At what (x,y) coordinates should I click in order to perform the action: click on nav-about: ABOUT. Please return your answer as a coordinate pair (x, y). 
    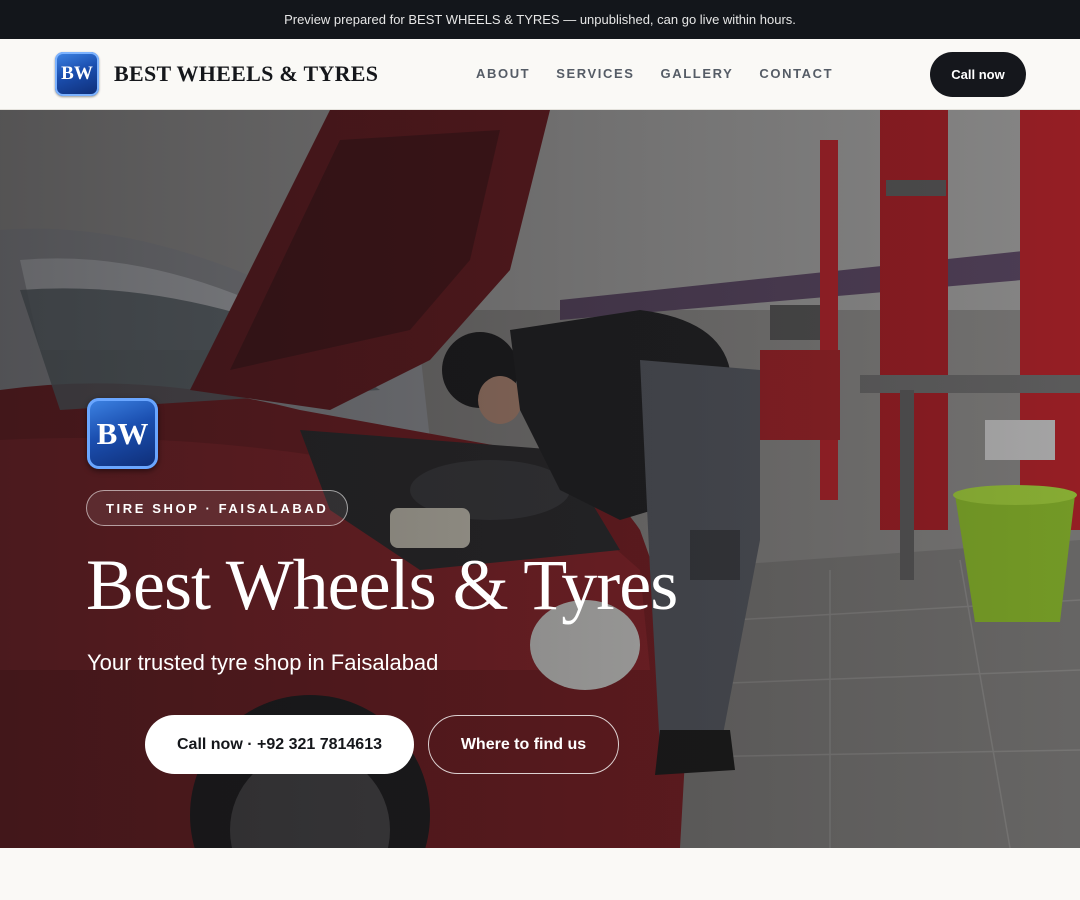
    Looking at the image, I should click on (503, 73).